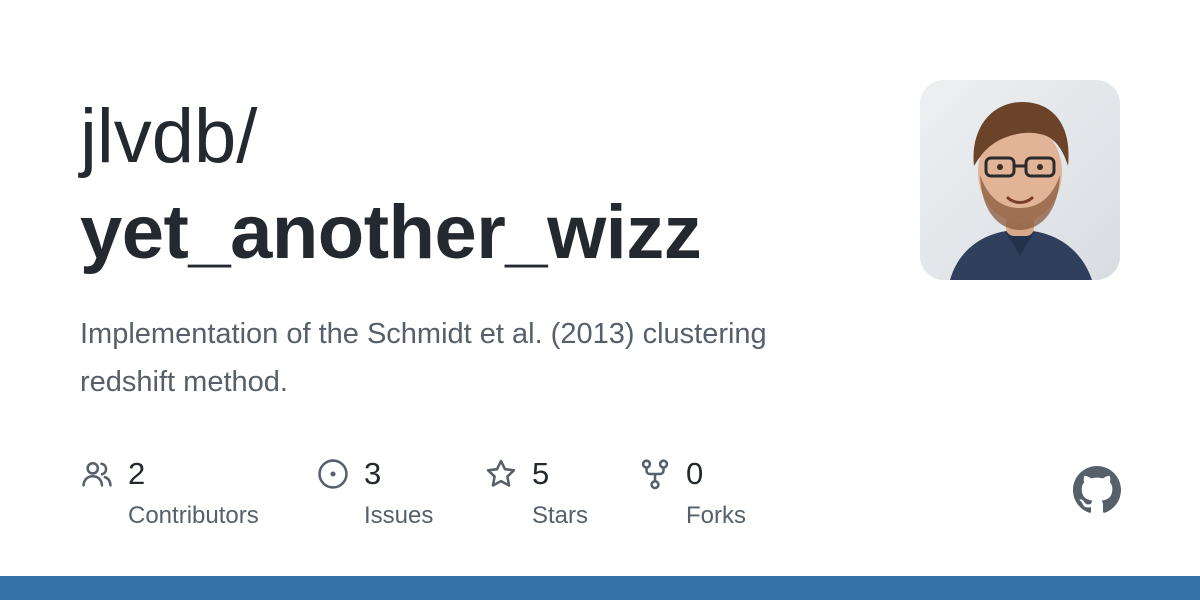  I want to click on stars-label: Stars, so click(560, 515).